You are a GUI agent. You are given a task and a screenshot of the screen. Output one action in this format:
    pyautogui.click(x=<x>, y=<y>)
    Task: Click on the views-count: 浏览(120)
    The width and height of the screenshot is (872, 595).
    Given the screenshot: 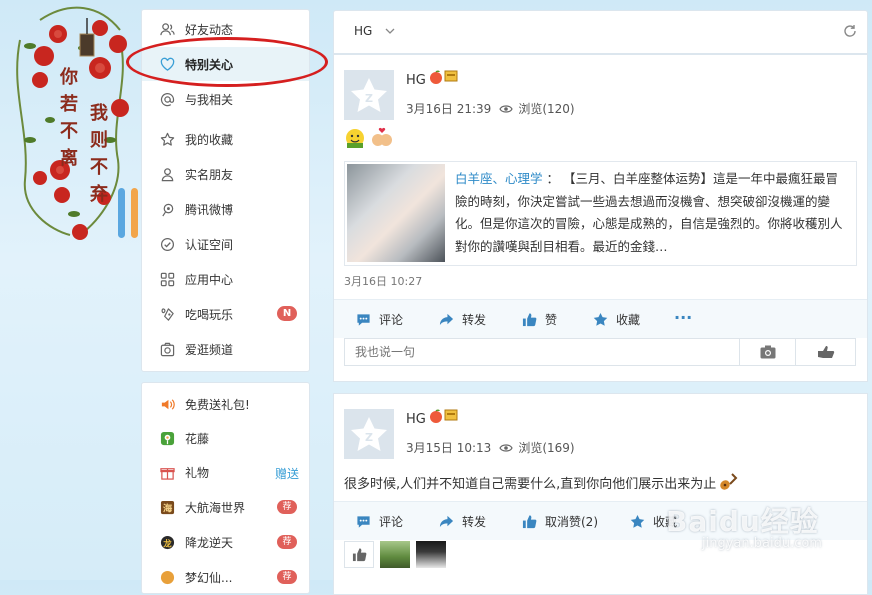 What is the action you would take?
    pyautogui.click(x=537, y=108)
    